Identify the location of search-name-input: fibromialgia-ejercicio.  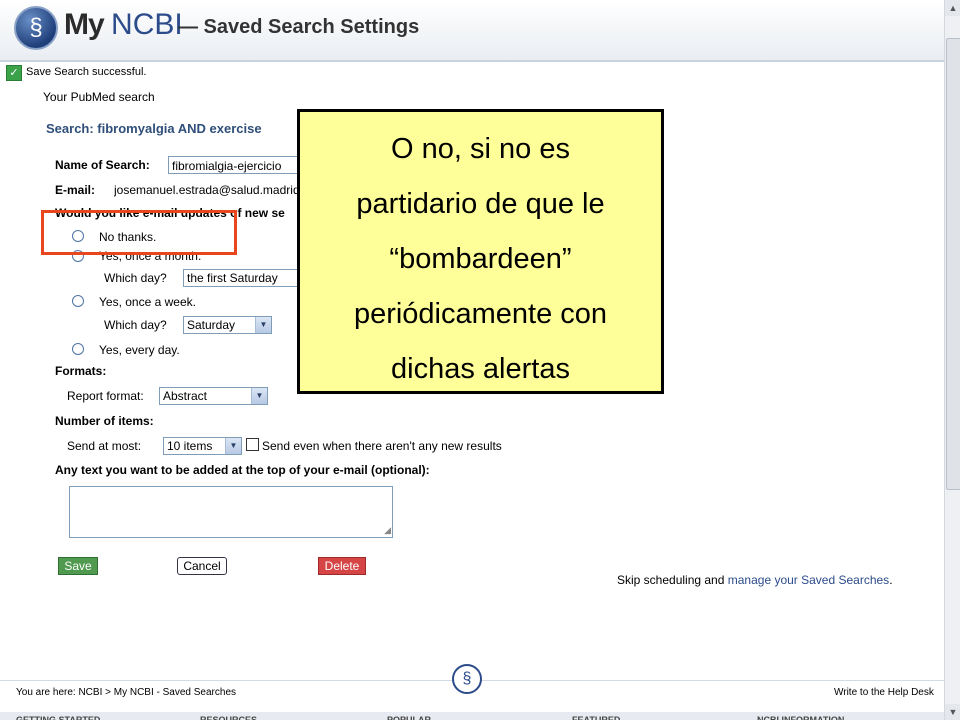
(234, 165).